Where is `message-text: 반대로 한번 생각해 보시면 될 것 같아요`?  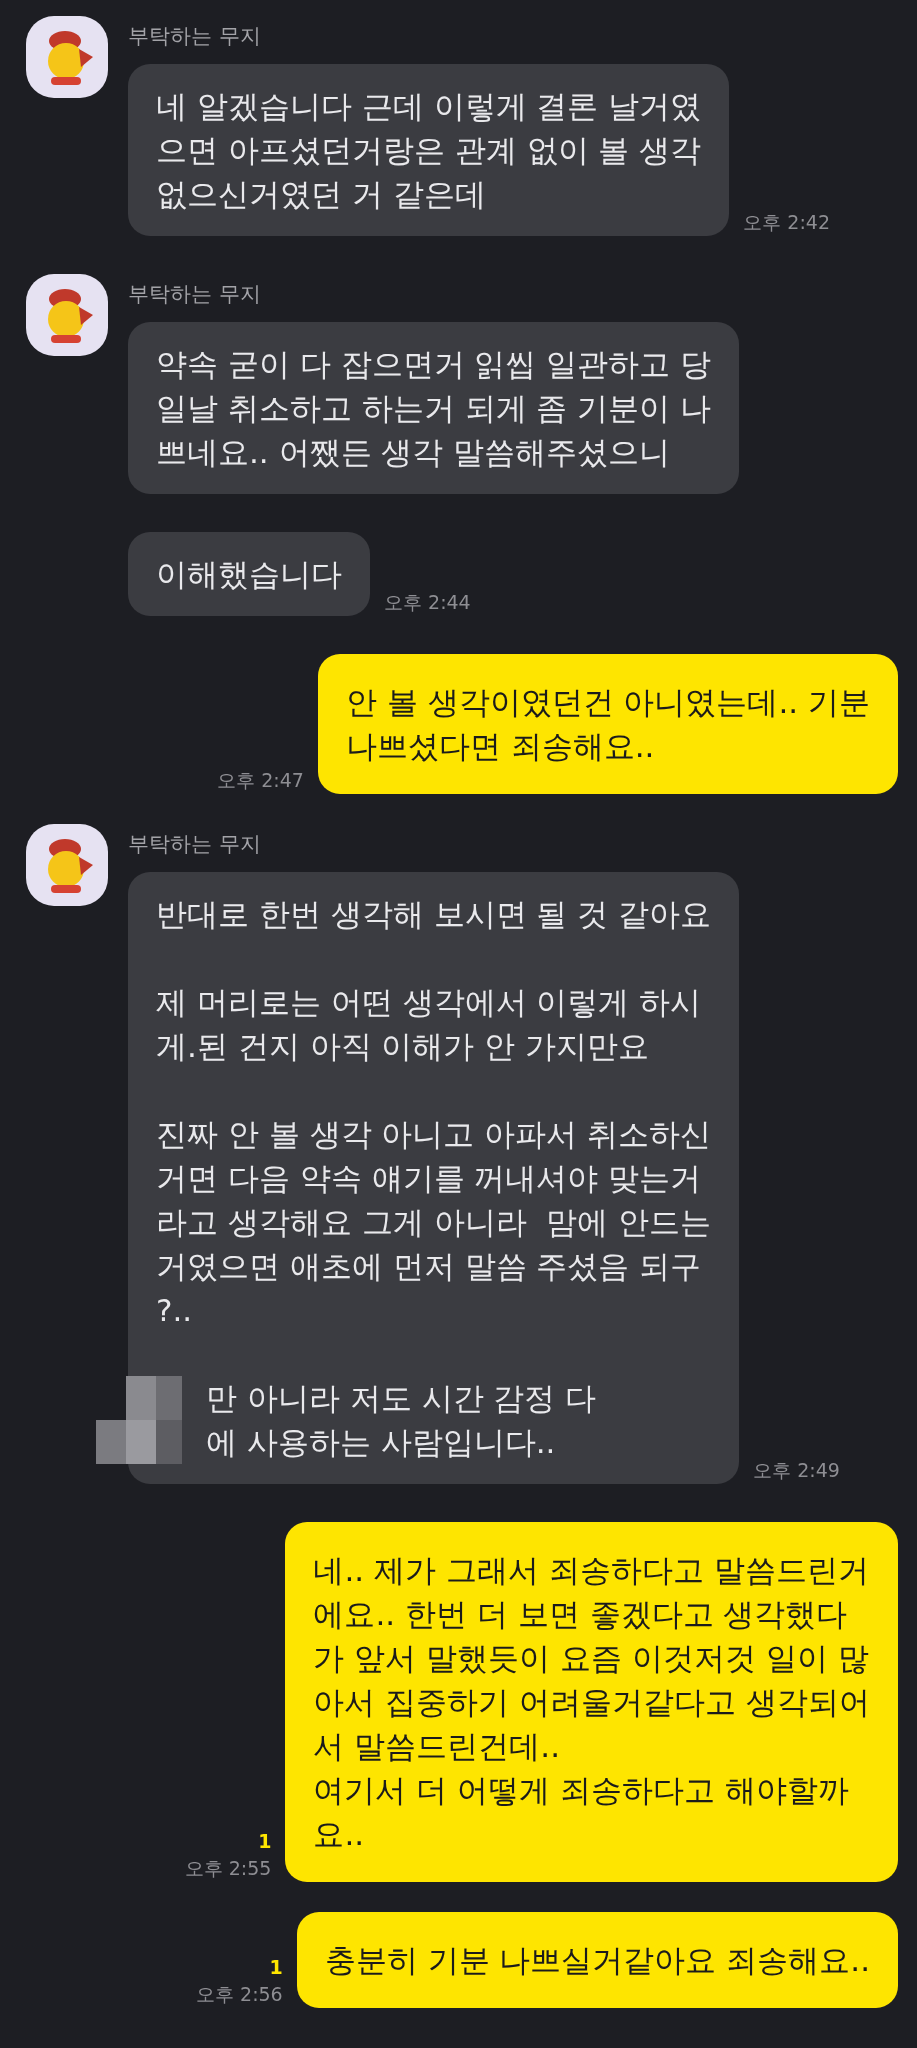
message-text: 반대로 한번 생각해 보시면 될 것 같아요 is located at coordinates (434, 914).